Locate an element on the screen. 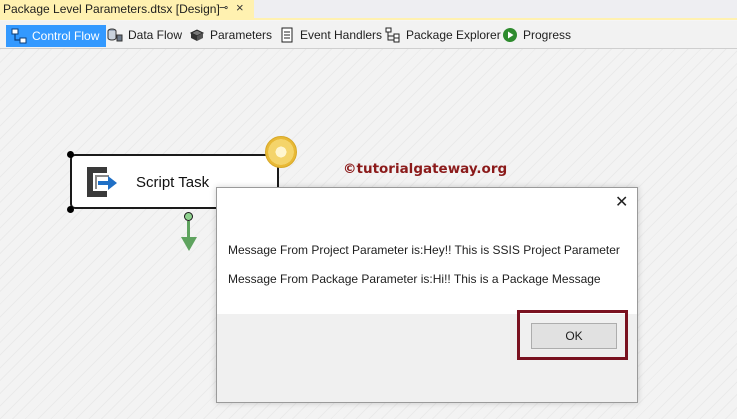 This screenshot has height=419, width=737. tab-parameters: Parameters is located at coordinates (230, 35).